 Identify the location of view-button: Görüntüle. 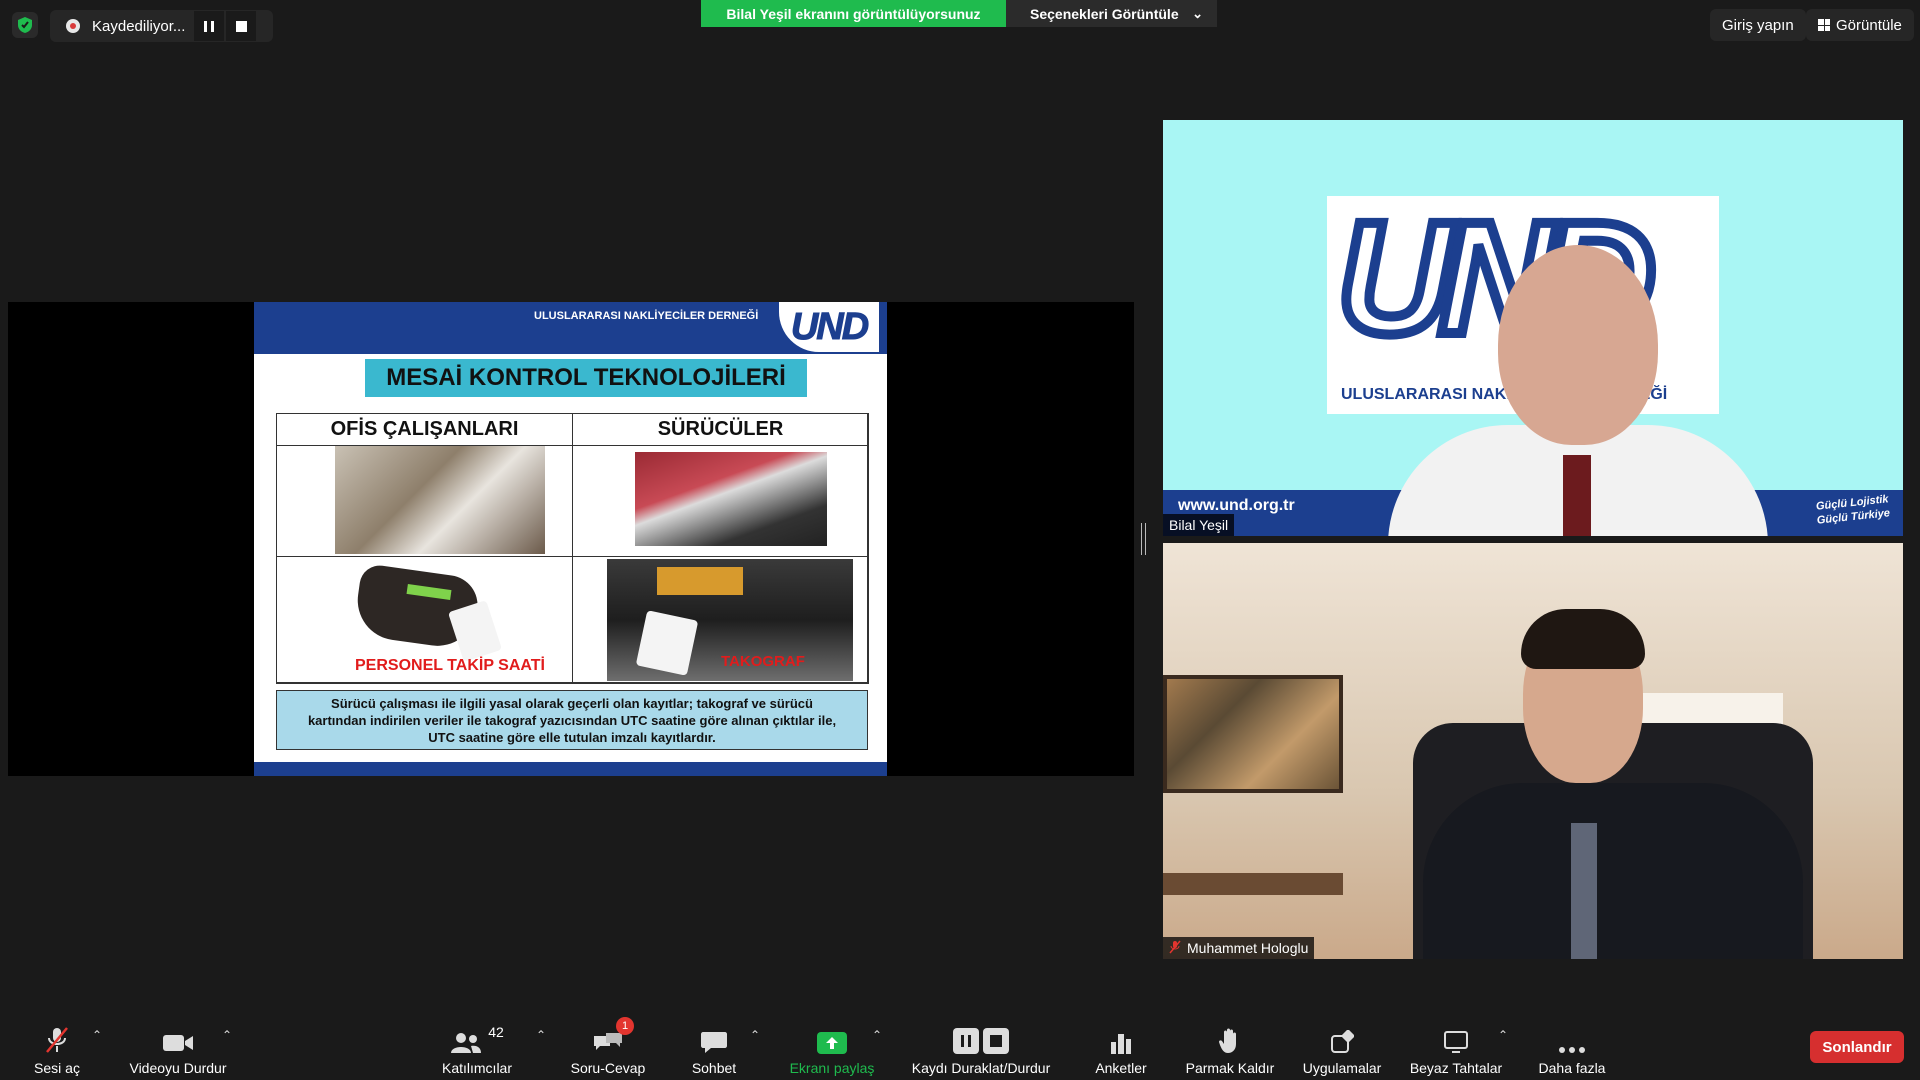
(1860, 25).